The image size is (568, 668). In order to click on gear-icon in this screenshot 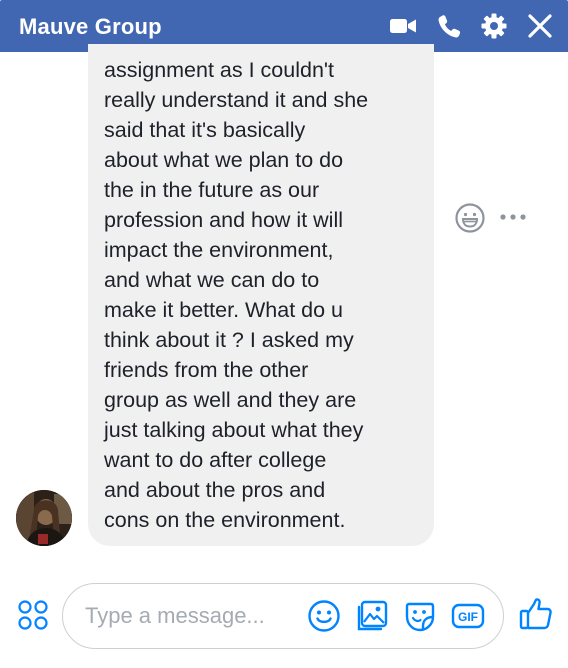, I will do `click(494, 26)`.